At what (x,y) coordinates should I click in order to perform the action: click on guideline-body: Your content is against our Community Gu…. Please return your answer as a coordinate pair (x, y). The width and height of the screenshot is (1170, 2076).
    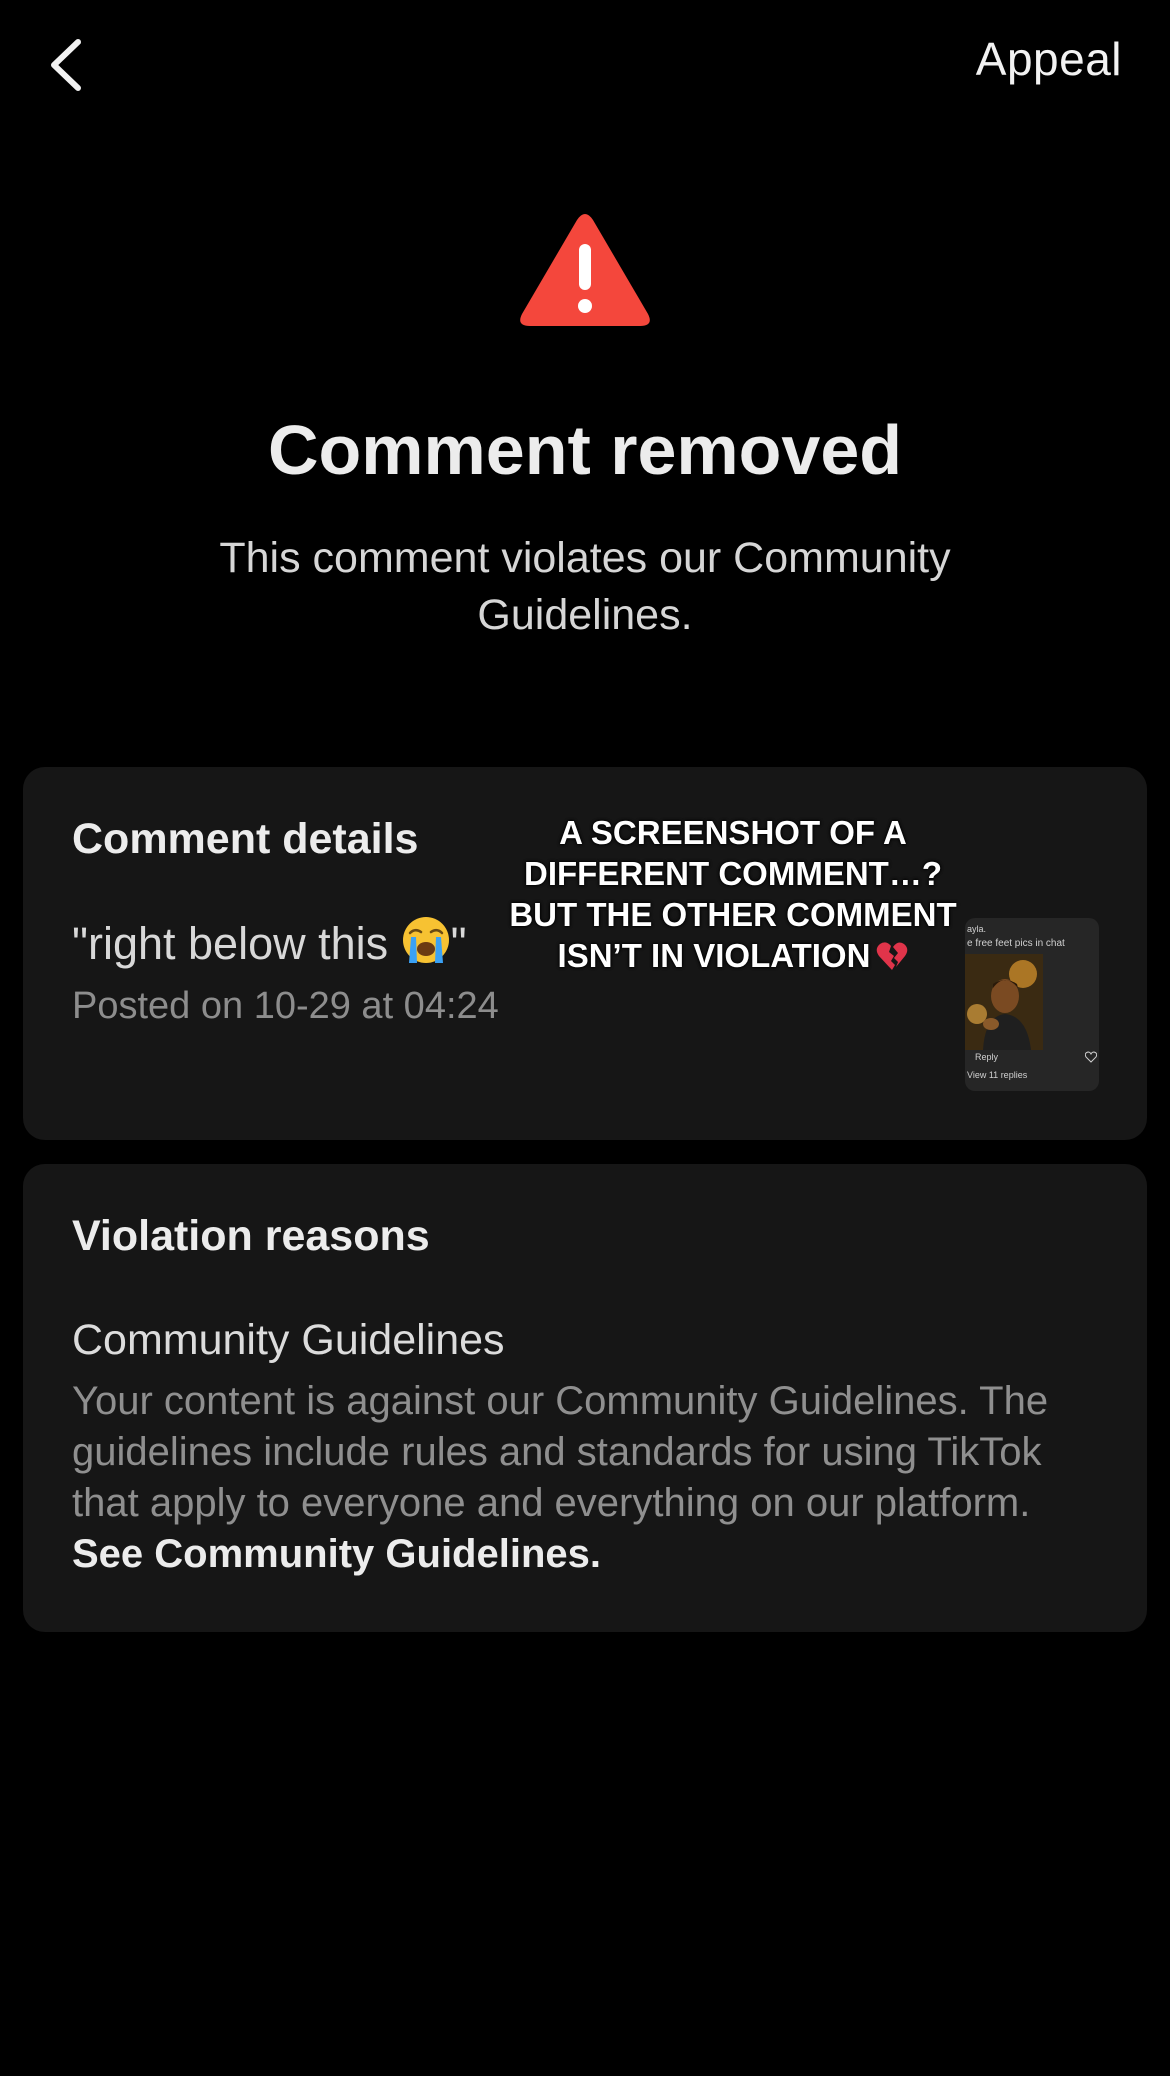
    Looking at the image, I should click on (592, 1478).